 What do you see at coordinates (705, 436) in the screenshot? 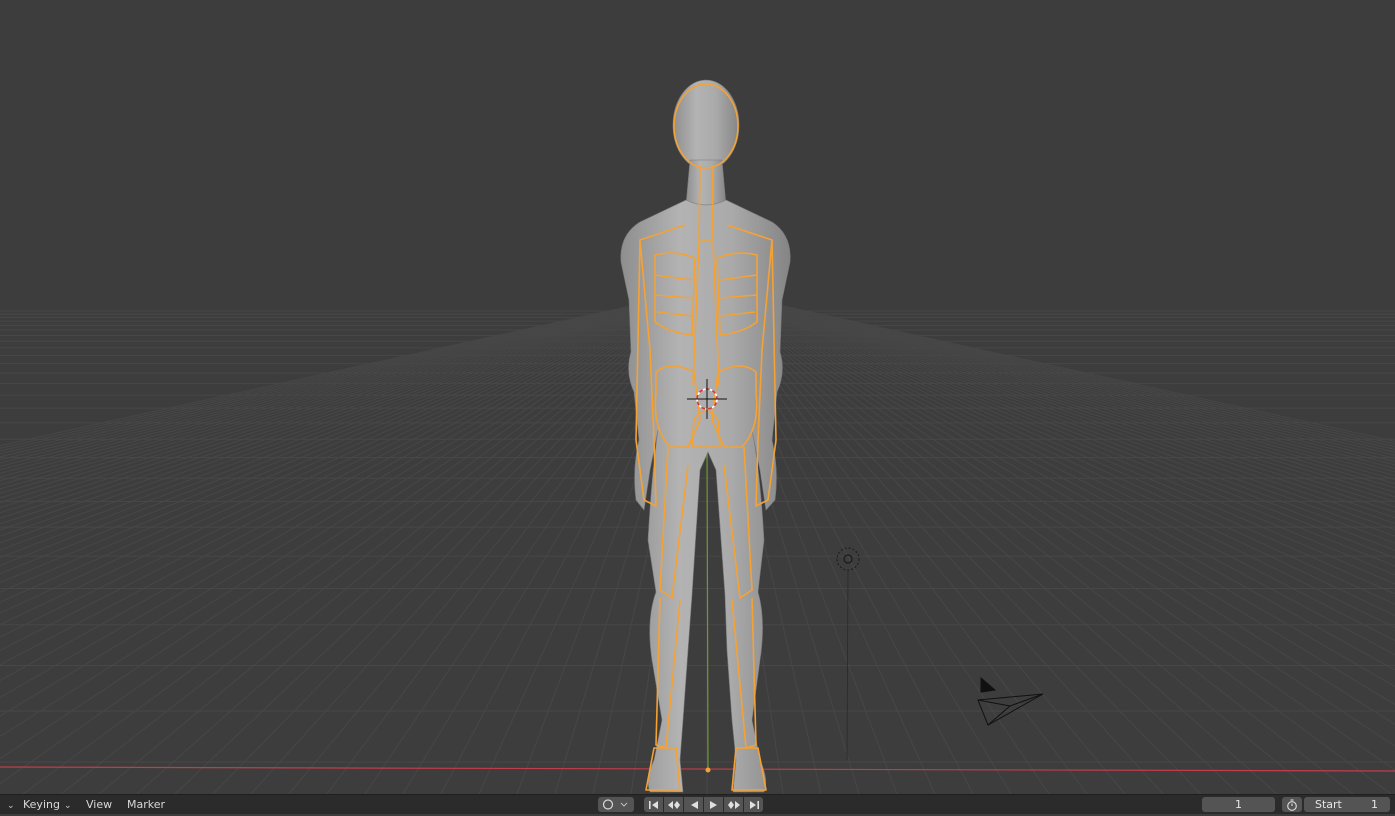
I see `human-body-mesh` at bounding box center [705, 436].